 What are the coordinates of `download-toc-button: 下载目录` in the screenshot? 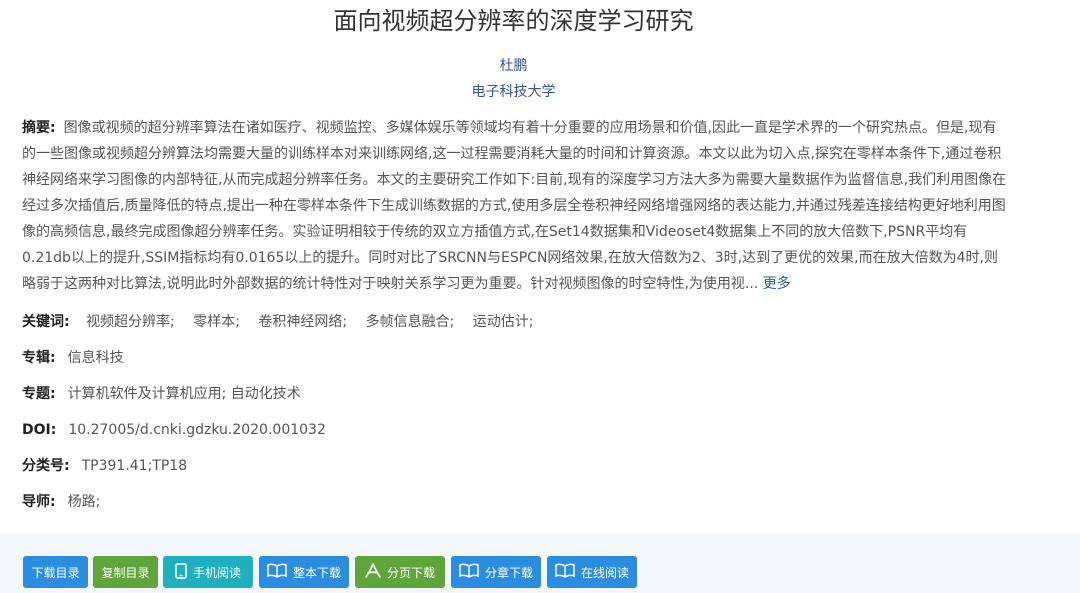 It's located at (55, 572).